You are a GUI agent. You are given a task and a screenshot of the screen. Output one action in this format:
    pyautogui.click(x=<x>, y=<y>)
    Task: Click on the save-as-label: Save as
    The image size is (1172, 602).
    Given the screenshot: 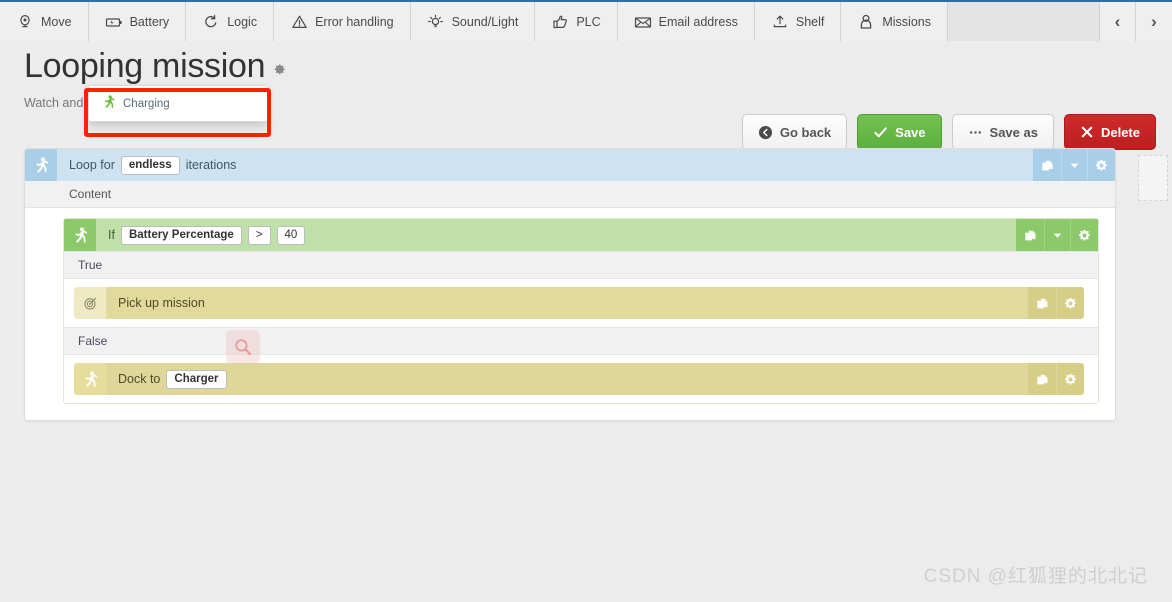 What is the action you would take?
    pyautogui.click(x=1013, y=132)
    